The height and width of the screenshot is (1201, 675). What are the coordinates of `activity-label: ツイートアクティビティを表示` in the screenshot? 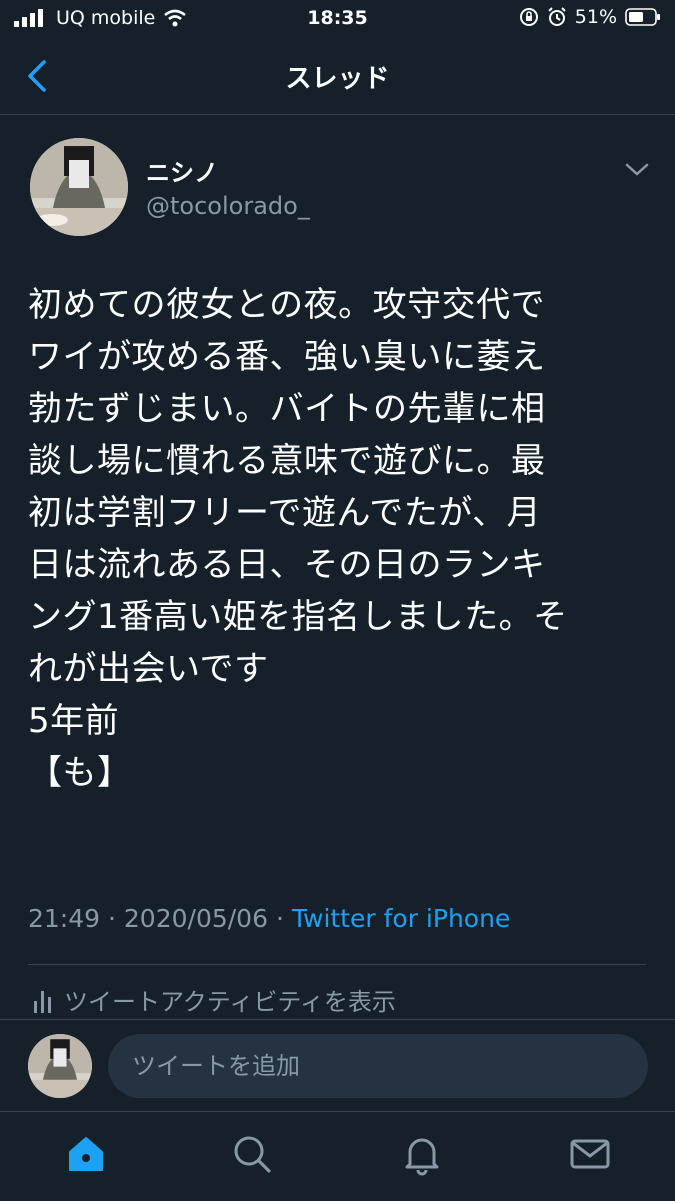 It's located at (230, 1002).